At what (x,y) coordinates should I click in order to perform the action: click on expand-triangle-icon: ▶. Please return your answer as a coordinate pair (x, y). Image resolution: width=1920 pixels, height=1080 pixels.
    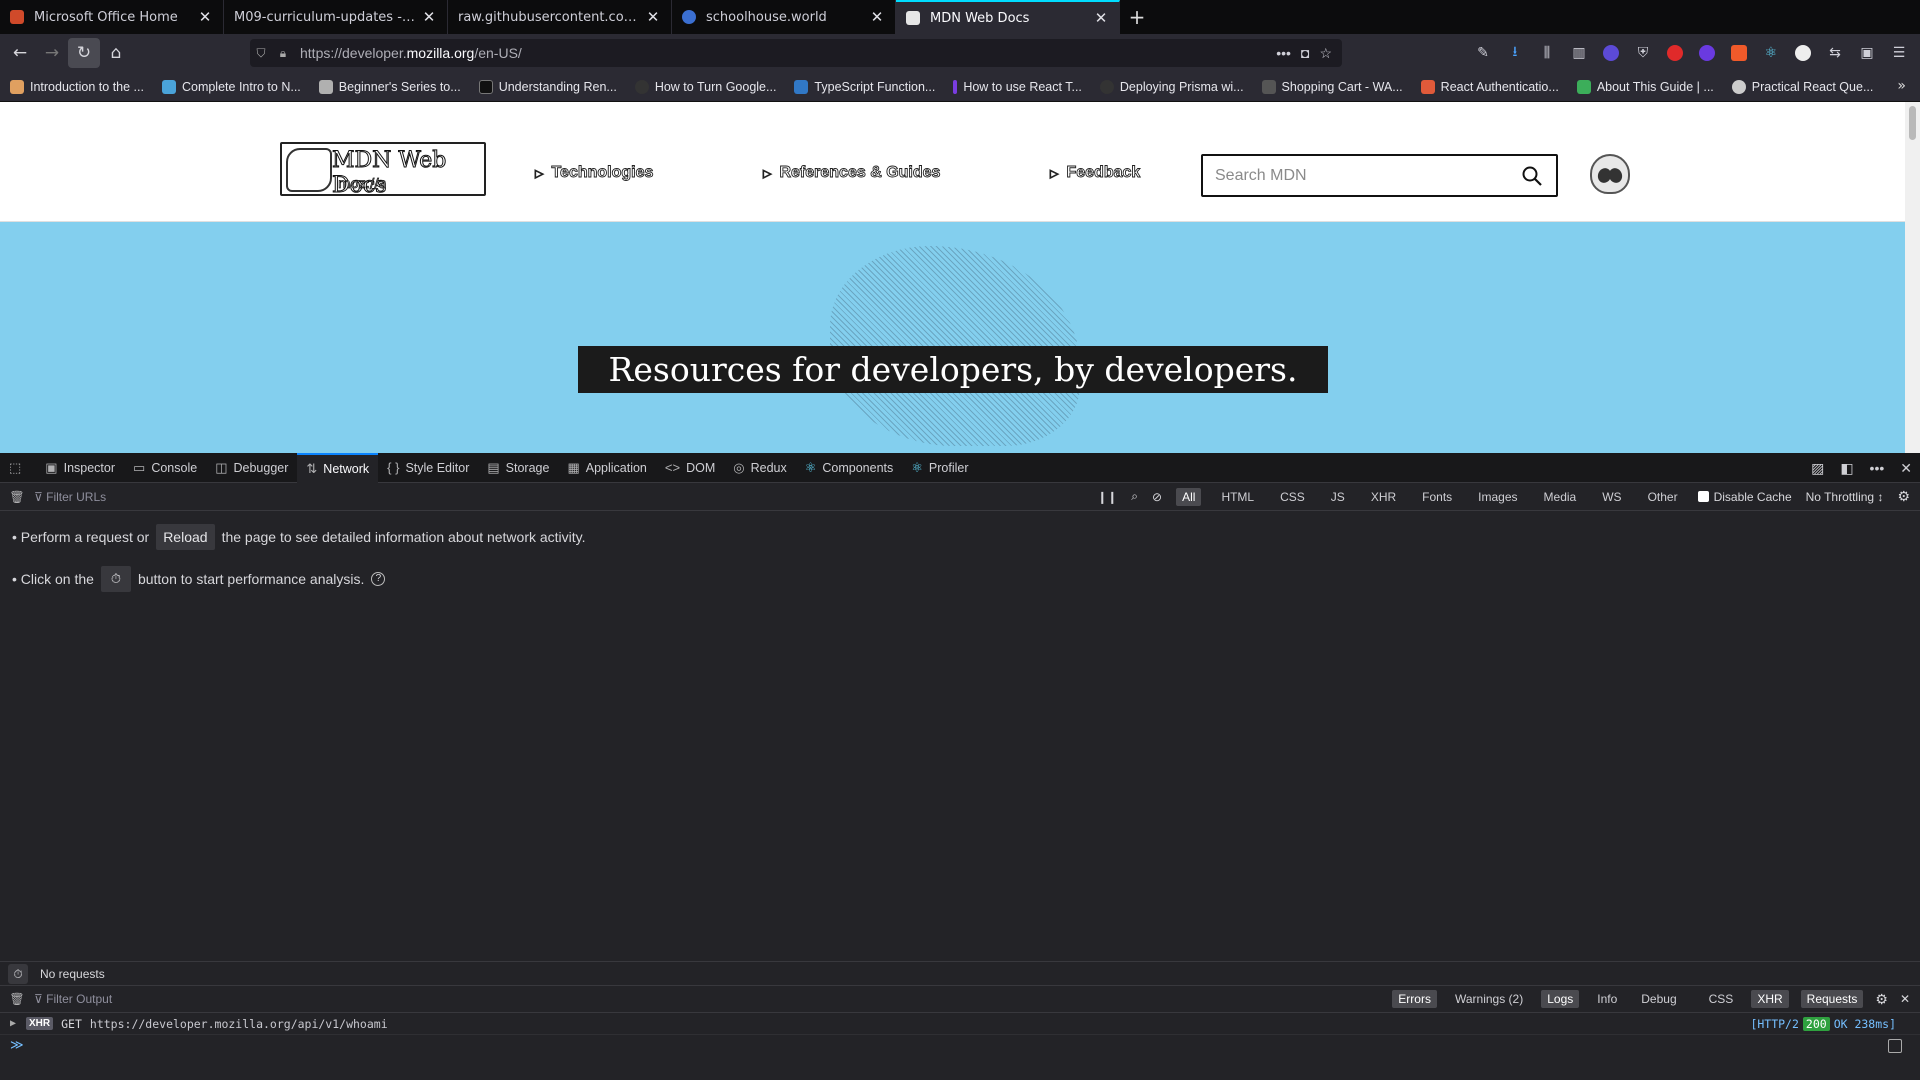
    Looking at the image, I should click on (13, 1023).